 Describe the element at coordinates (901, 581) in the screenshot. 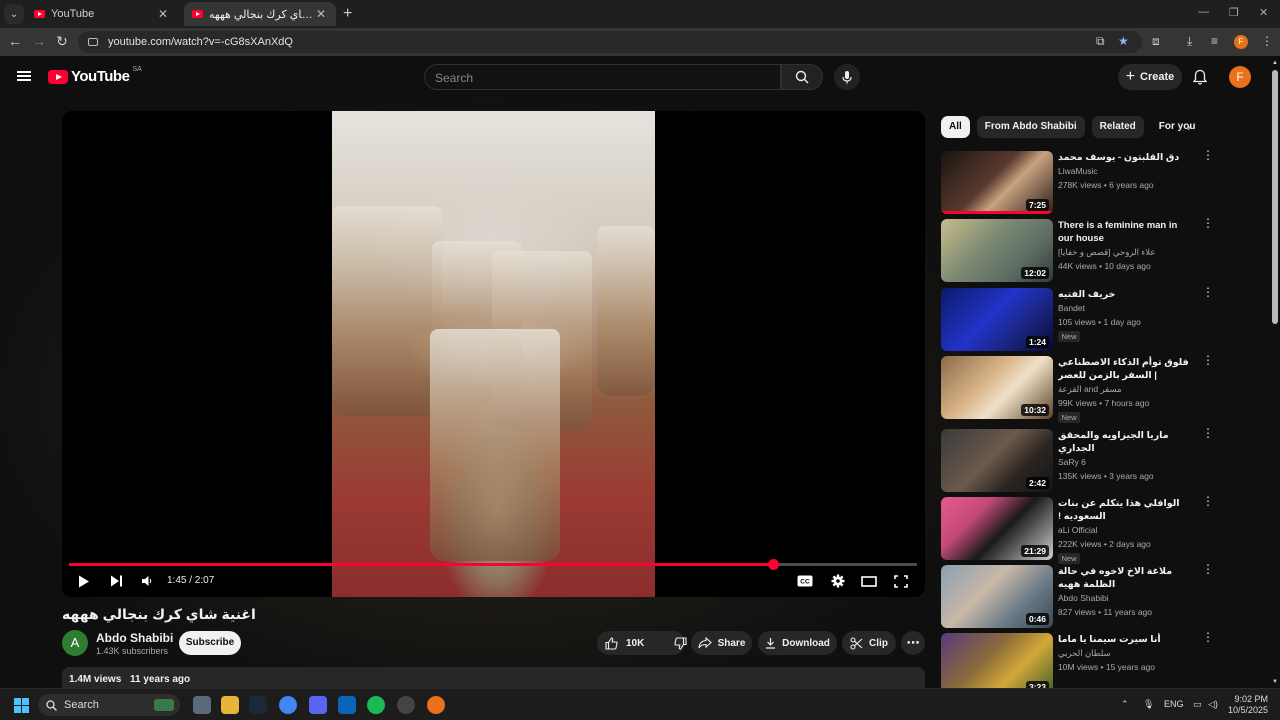

I see `fullscreen-button` at that location.